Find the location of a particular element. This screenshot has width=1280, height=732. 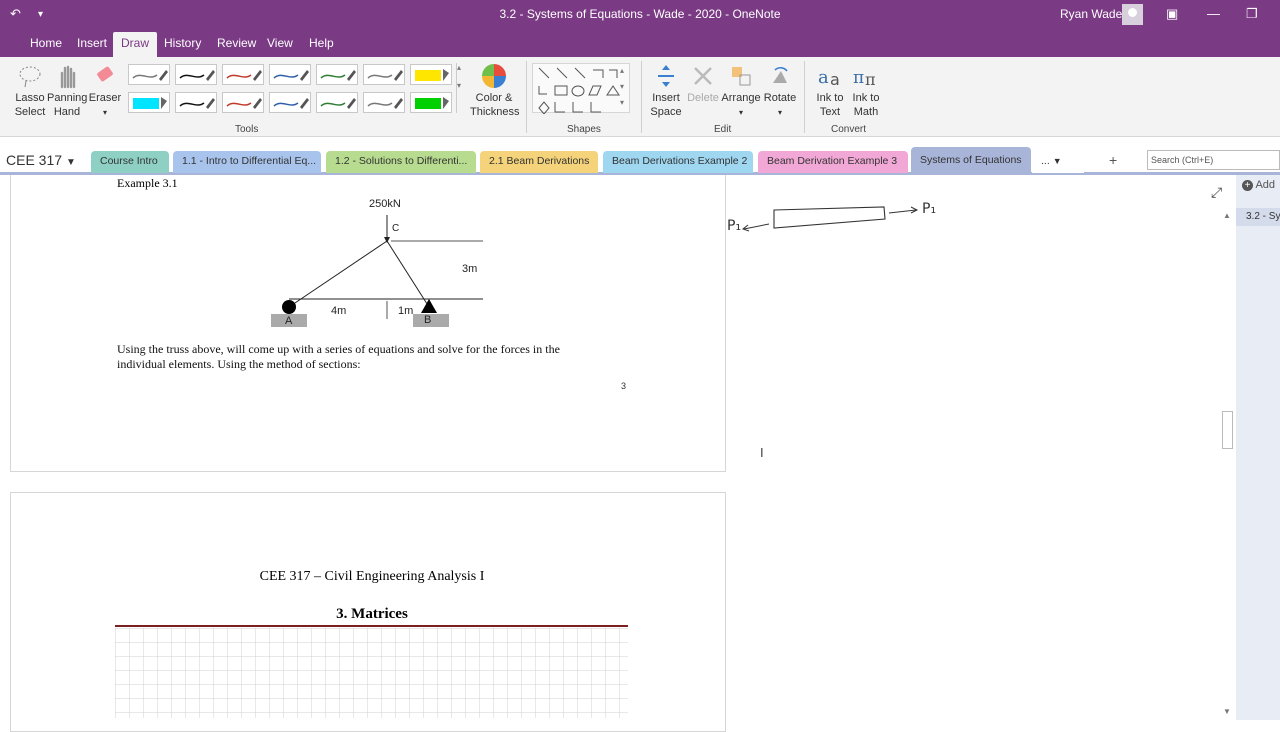

section-tab: Course Intro is located at coordinates (130, 162).